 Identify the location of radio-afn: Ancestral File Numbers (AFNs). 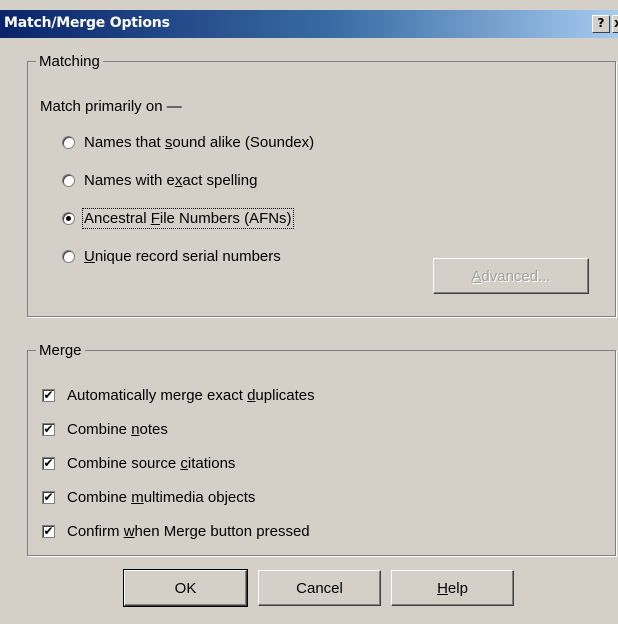
(178, 218).